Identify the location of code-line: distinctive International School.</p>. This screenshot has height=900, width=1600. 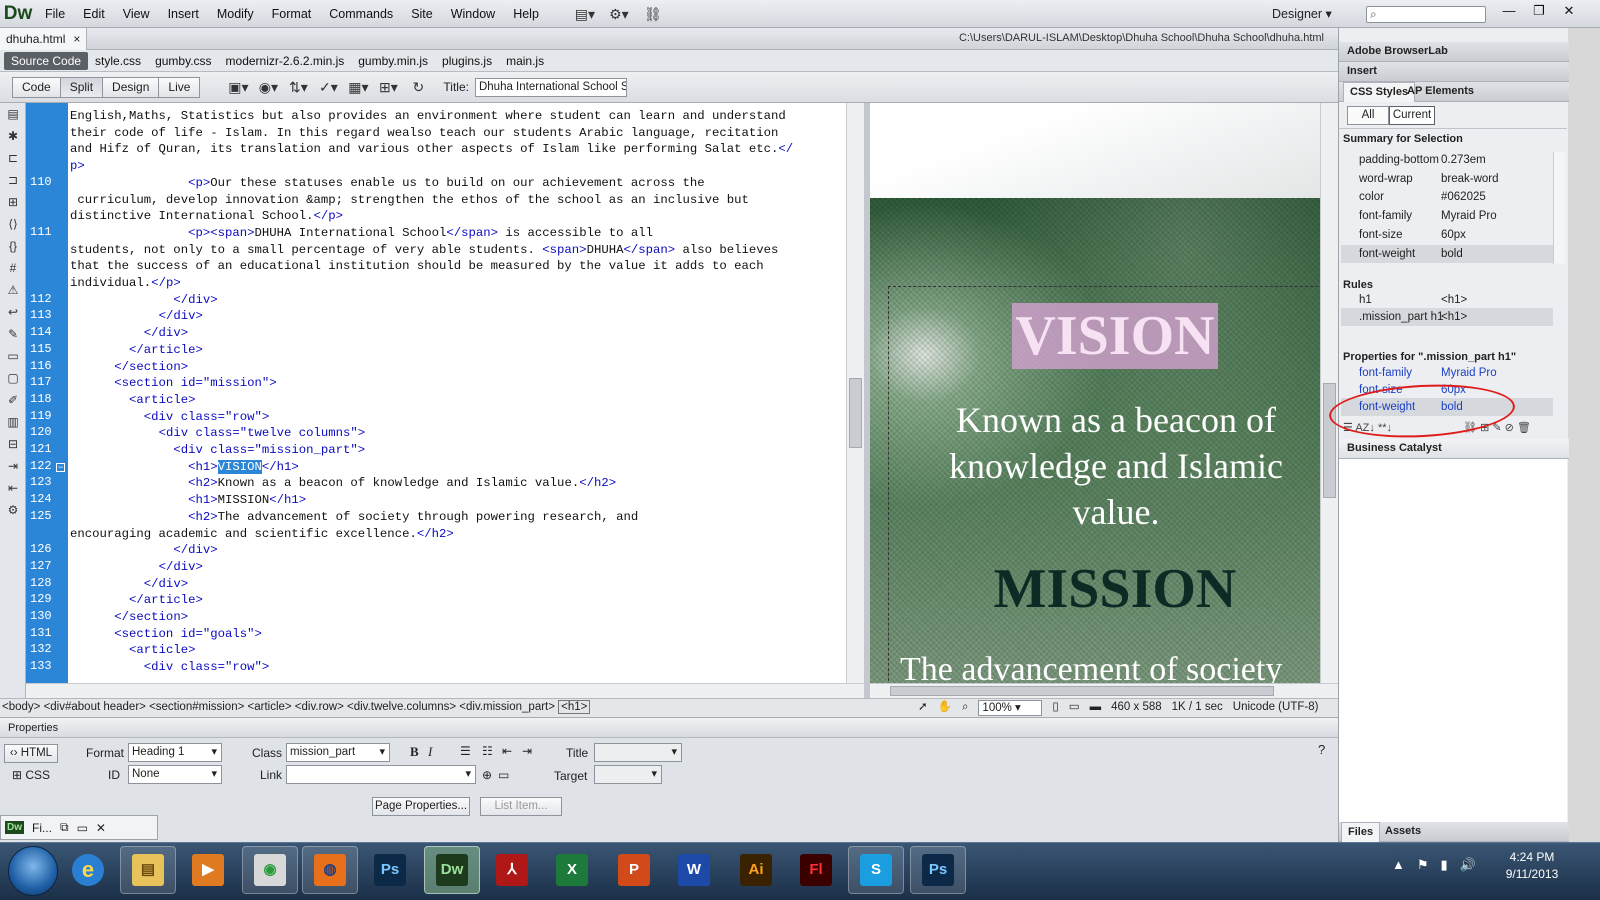
(206, 216).